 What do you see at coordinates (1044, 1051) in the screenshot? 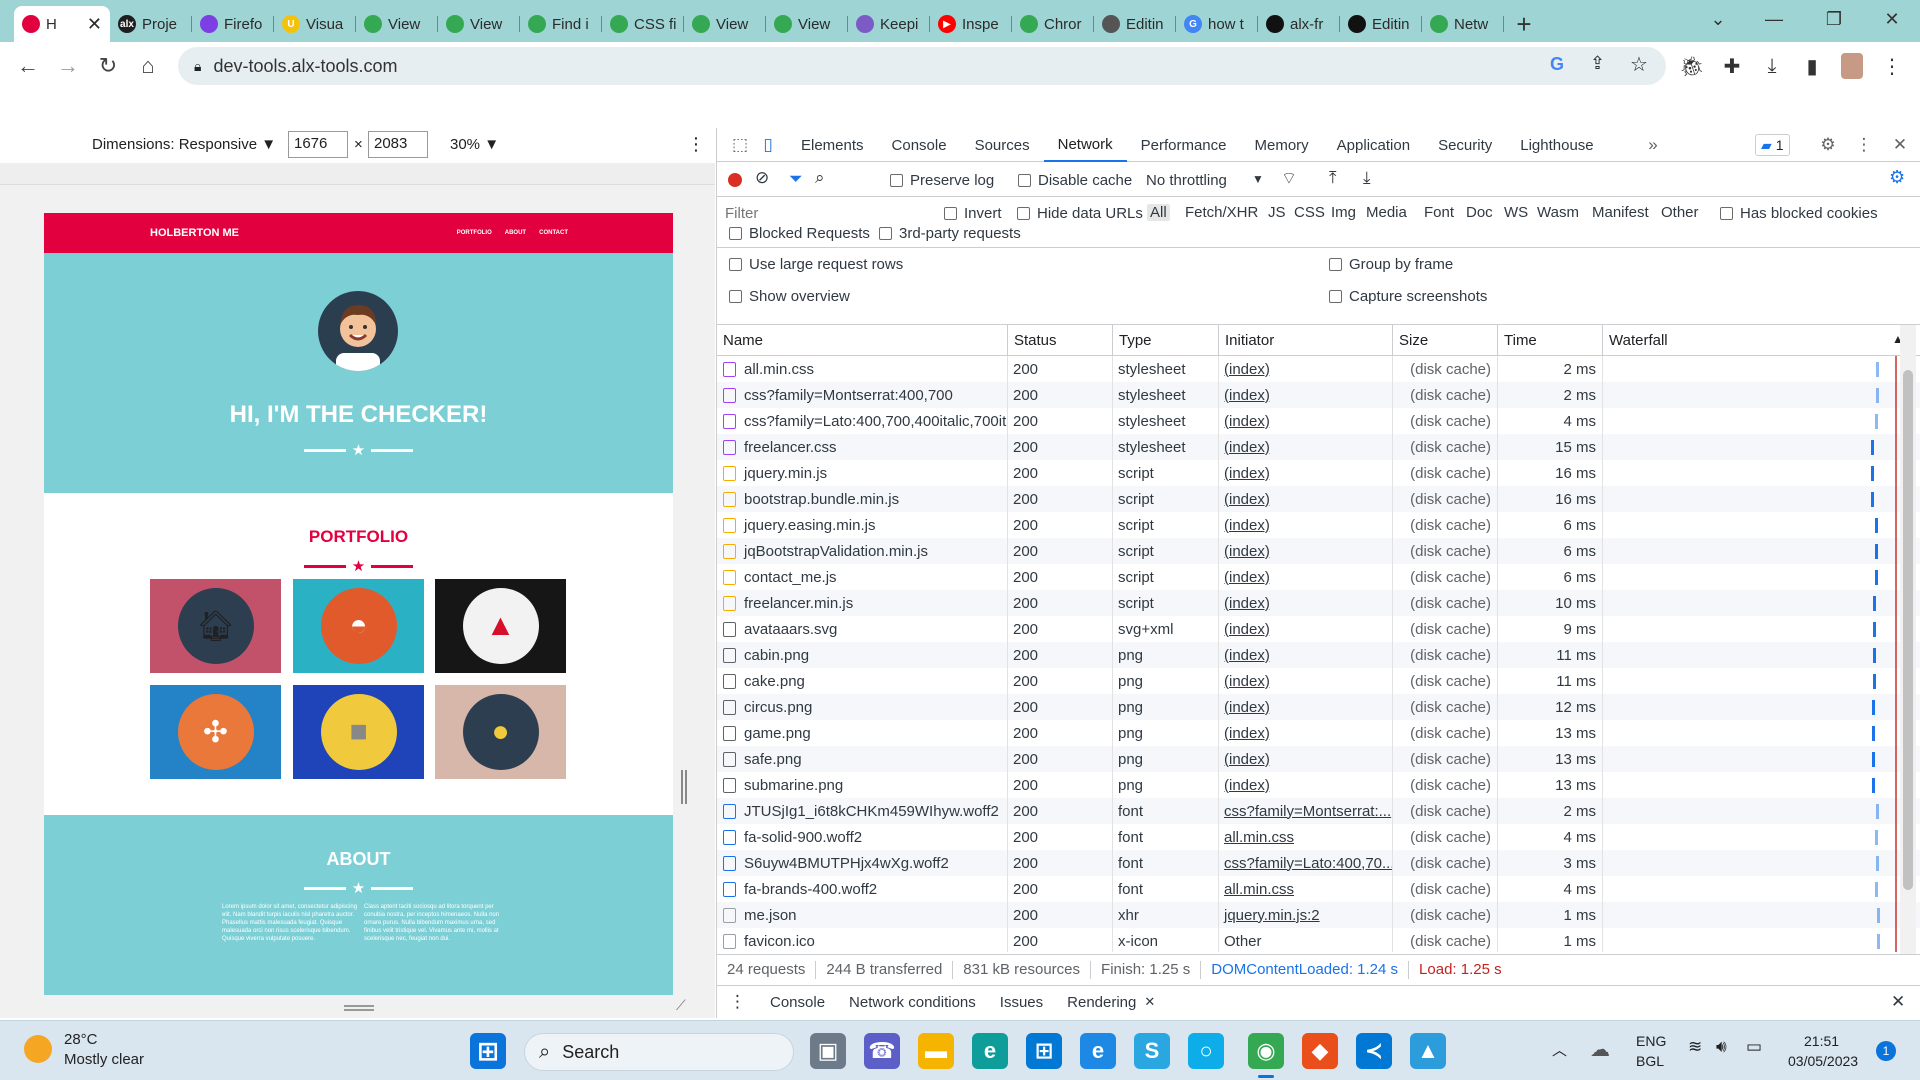
I see `microsoft-store-icon: ⊞` at bounding box center [1044, 1051].